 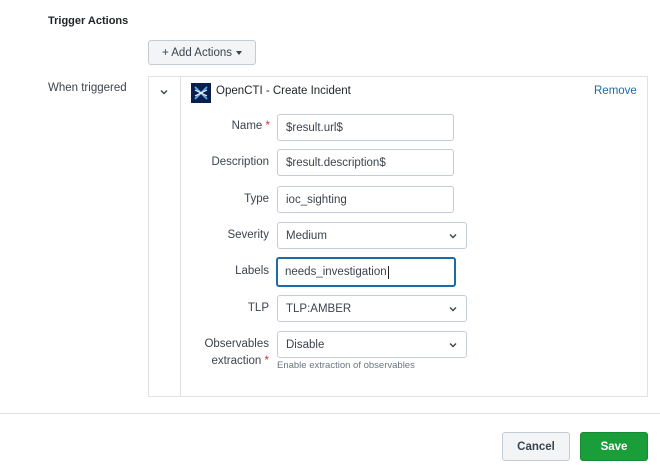 I want to click on add-actions-label: + Add Actions, so click(x=196, y=52).